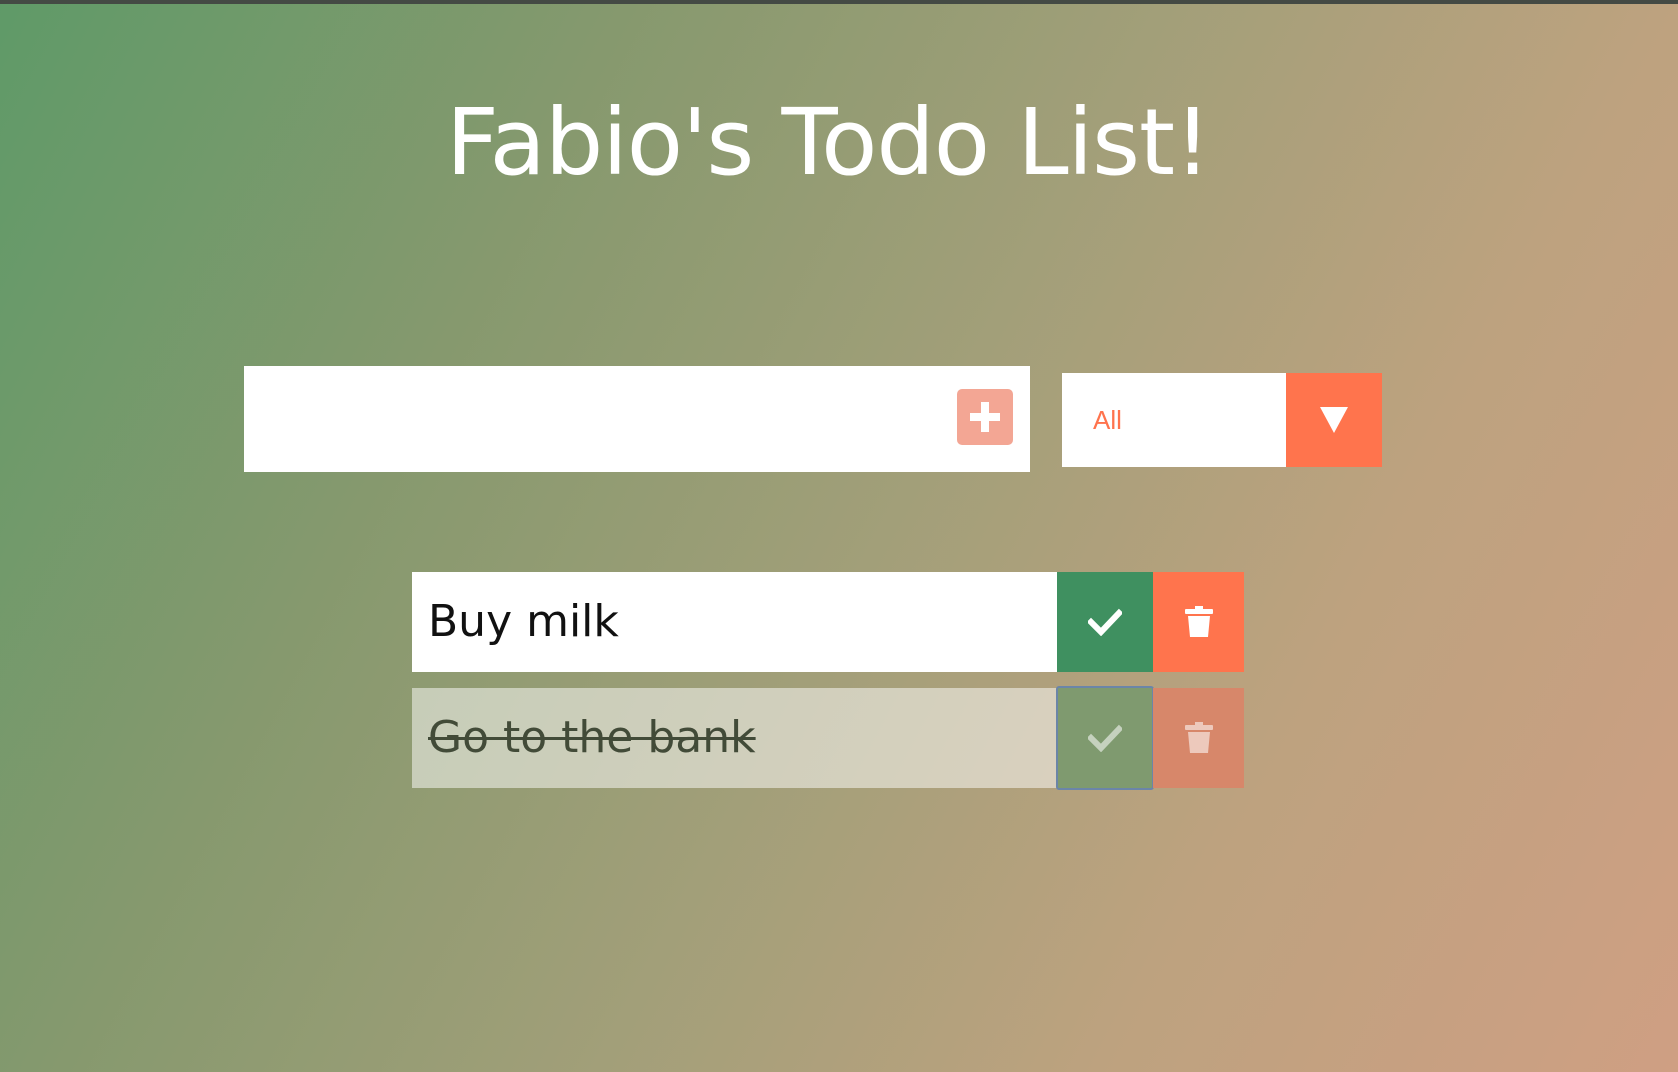 The width and height of the screenshot is (1678, 1072). I want to click on new-todo-form, so click(637, 419).